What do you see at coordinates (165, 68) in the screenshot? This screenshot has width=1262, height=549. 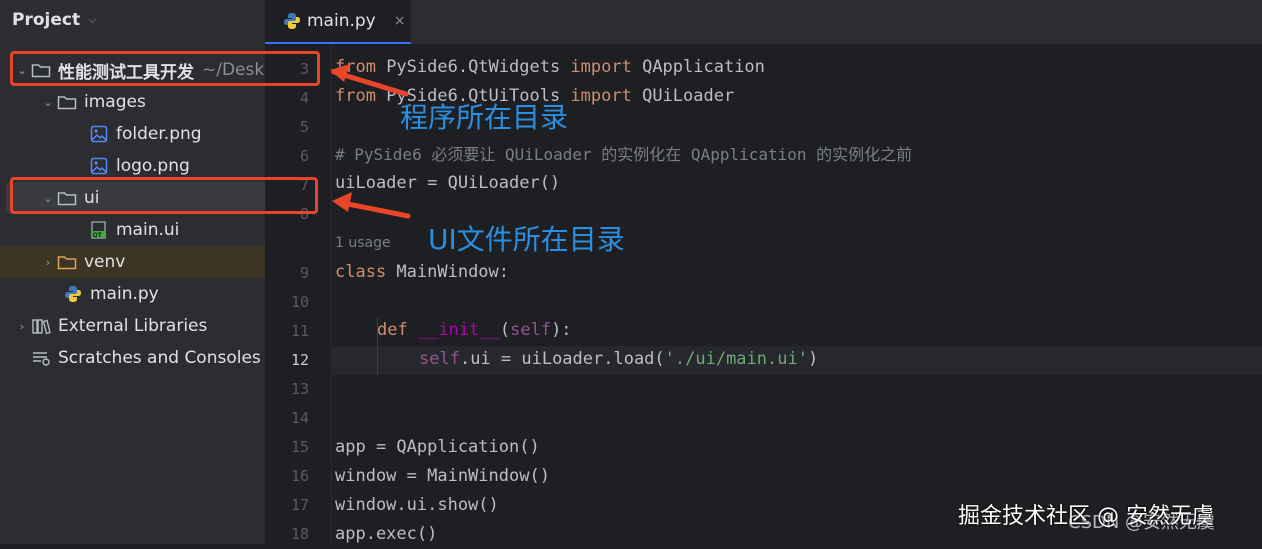 I see `annotation-box-program-dir` at bounding box center [165, 68].